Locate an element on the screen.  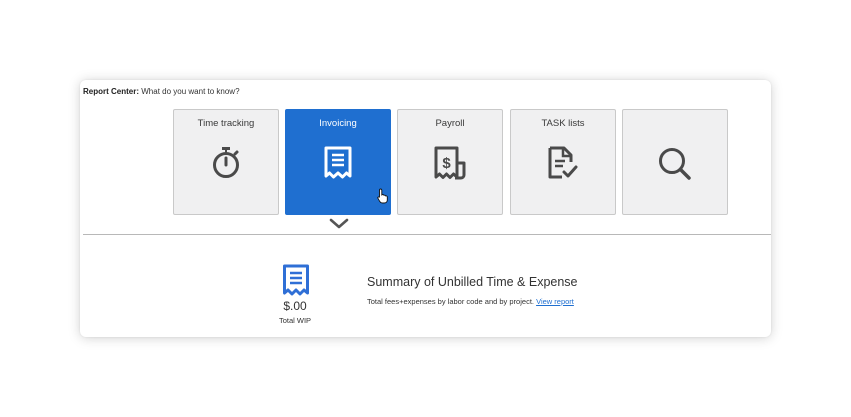
tile-task-lists: TASK lists is located at coordinates (563, 162).